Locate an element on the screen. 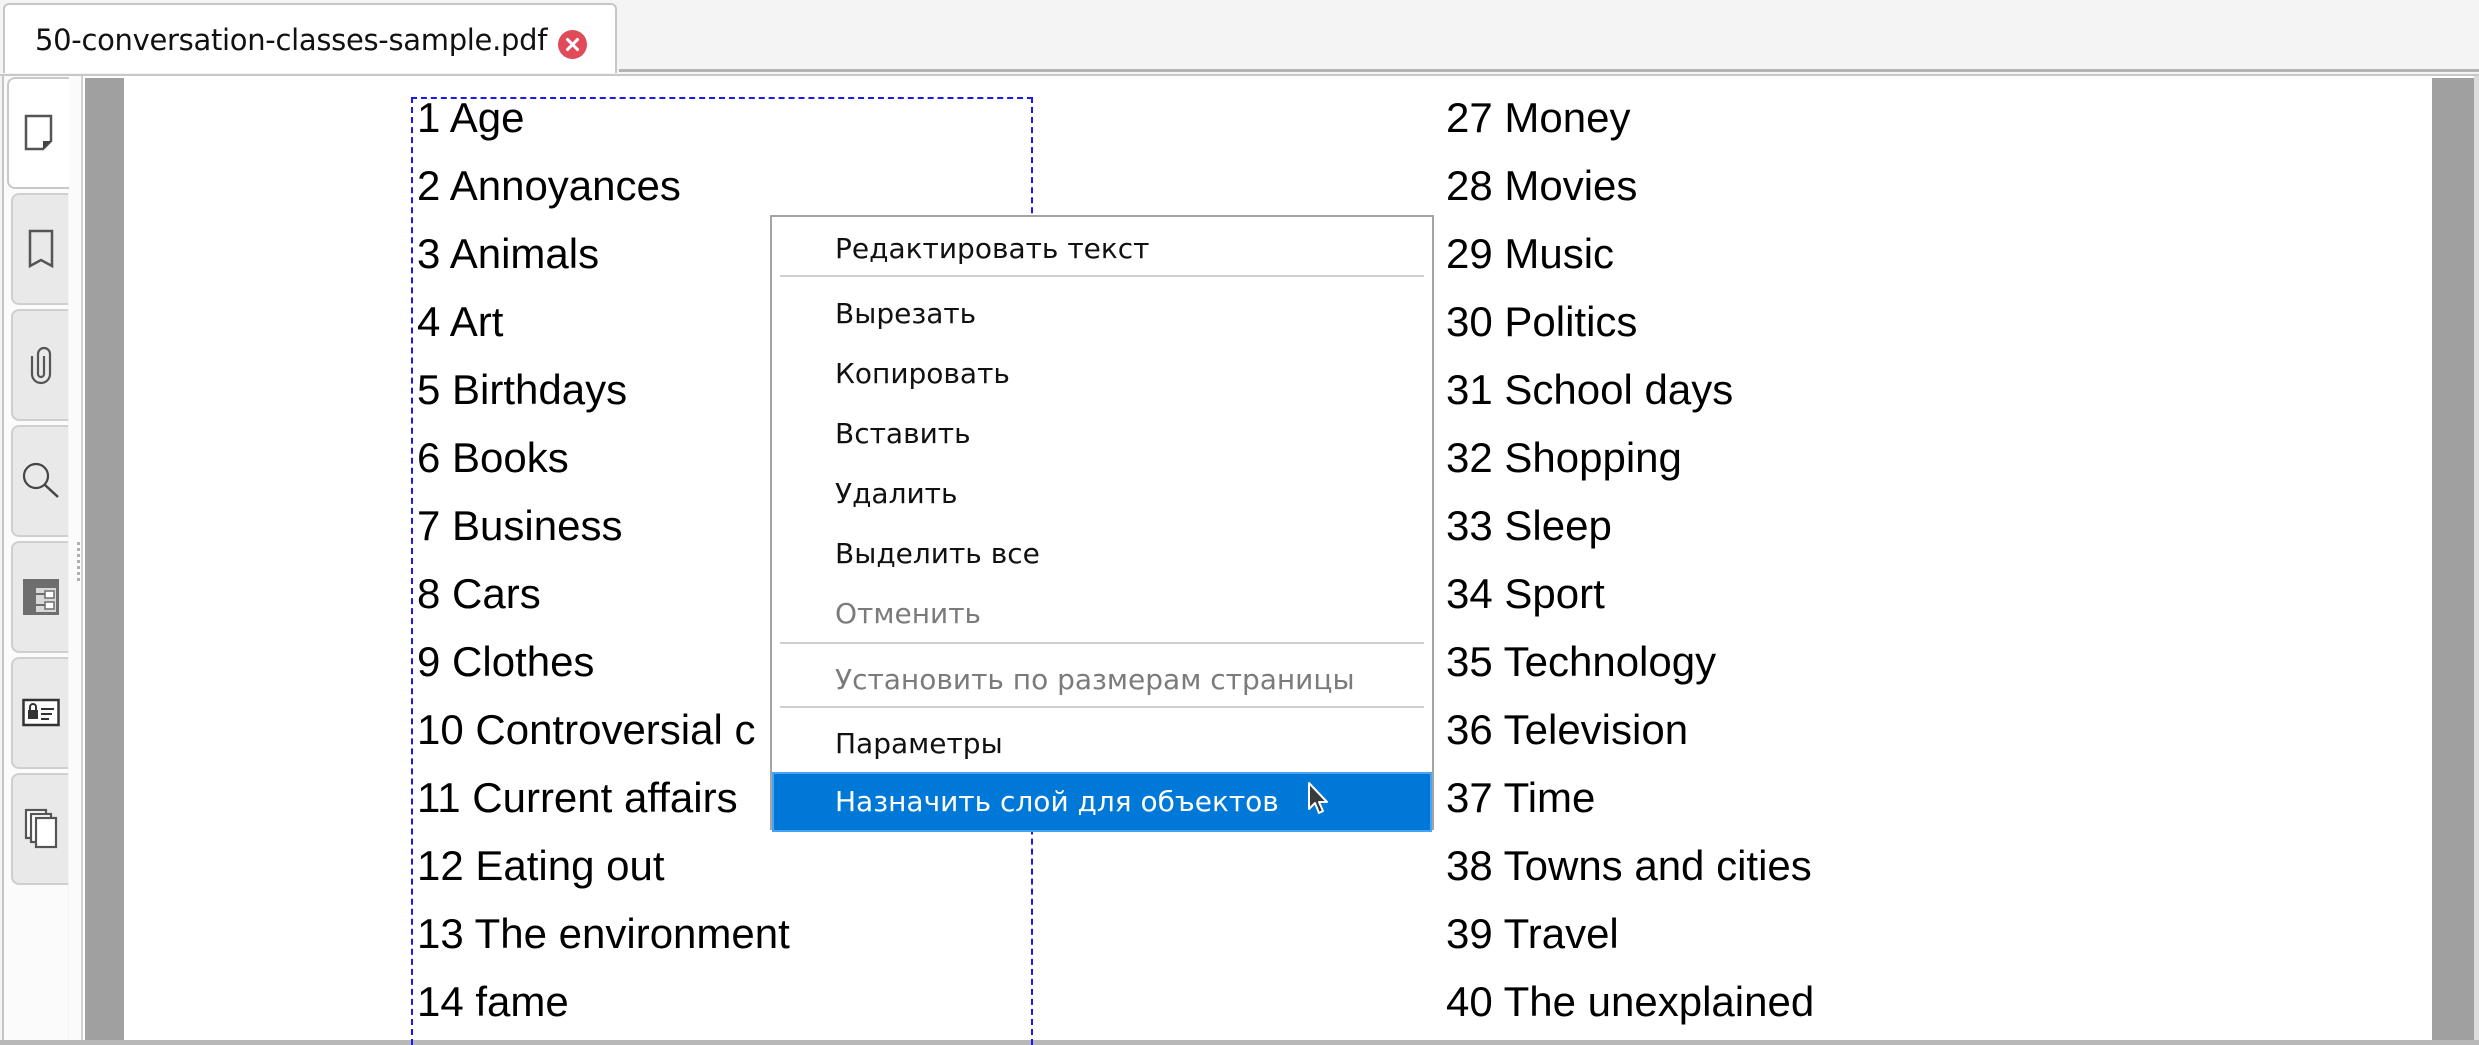 The width and height of the screenshot is (2479, 1045). topic-item: 35 Technology is located at coordinates (1630, 662).